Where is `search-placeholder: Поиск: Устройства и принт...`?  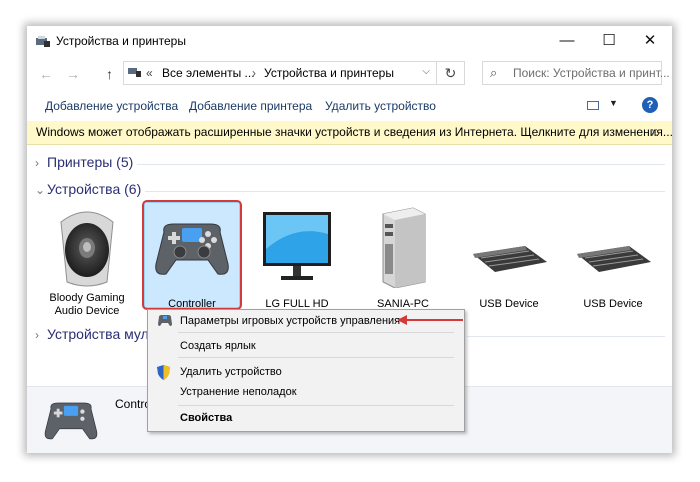
search-placeholder: Поиск: Устройства и принт... is located at coordinates (591, 73).